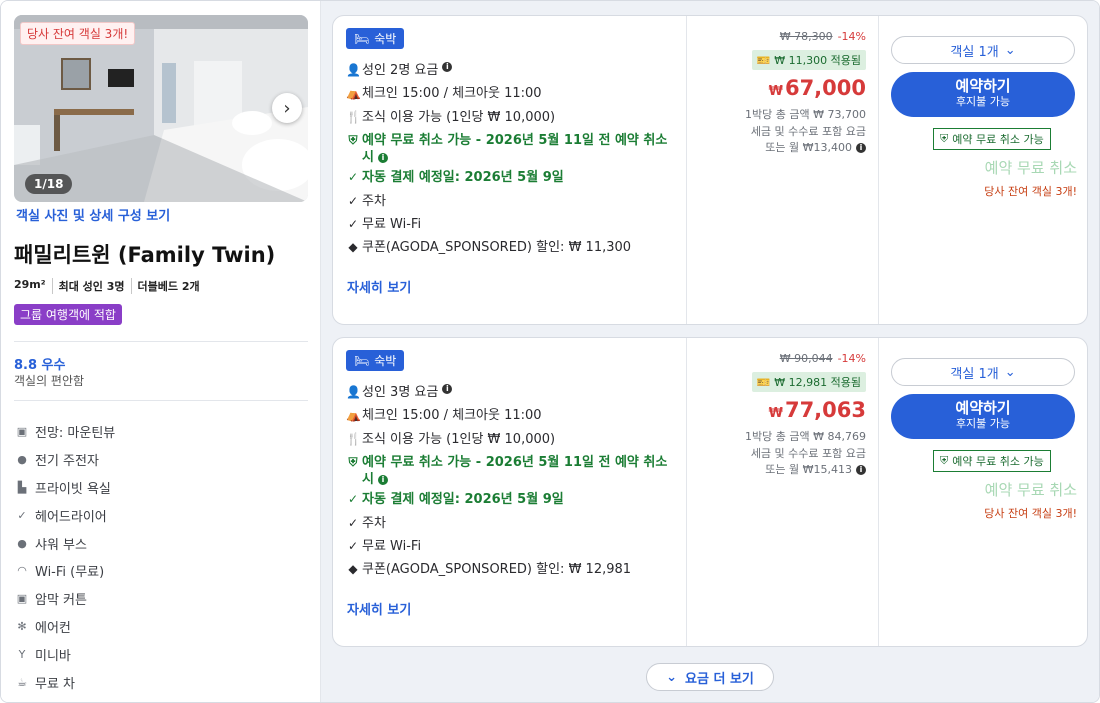  I want to click on feature-item: ◆ 쿠폰(AGODA_SPONSORED) 할인: ₩ 11,300, so click(511, 247).